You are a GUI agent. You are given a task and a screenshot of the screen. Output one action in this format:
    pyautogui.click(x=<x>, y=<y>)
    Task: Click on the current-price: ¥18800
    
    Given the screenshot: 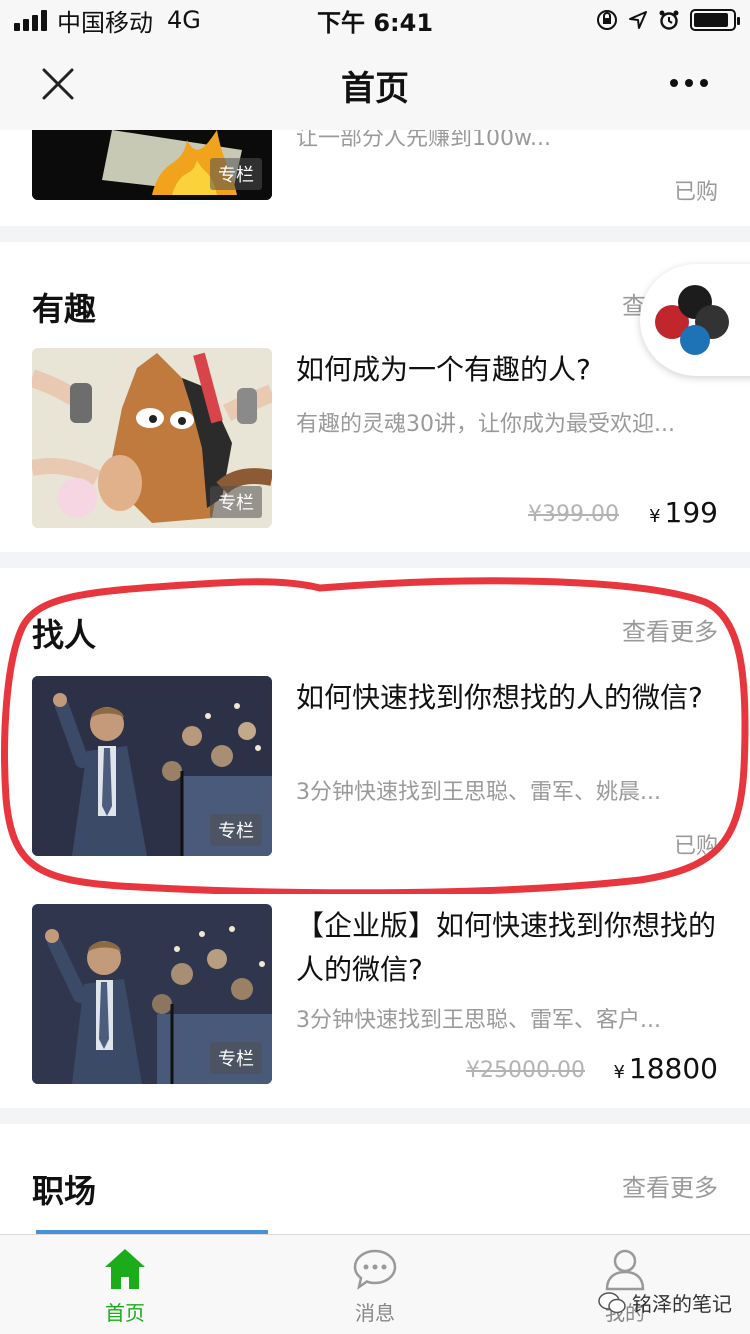 What is the action you would take?
    pyautogui.click(x=665, y=1068)
    